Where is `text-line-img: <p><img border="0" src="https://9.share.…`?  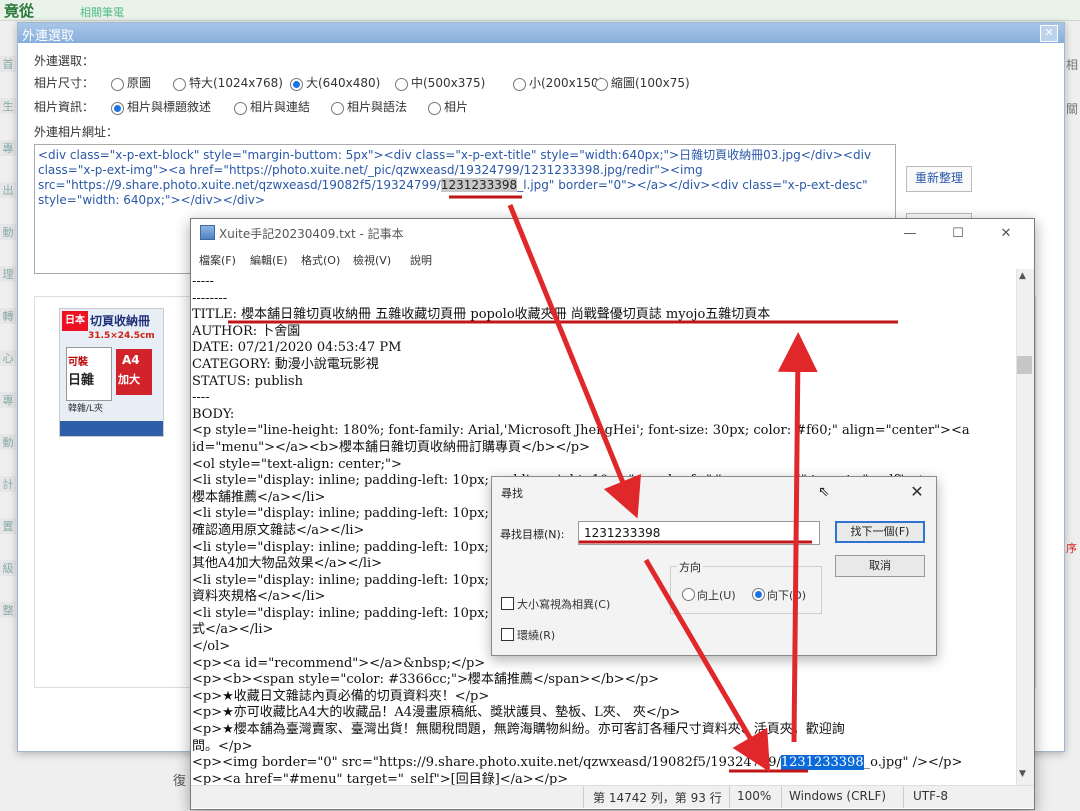
text-line-img: <p><img border="0" src="https://9.share.… is located at coordinates (603, 763).